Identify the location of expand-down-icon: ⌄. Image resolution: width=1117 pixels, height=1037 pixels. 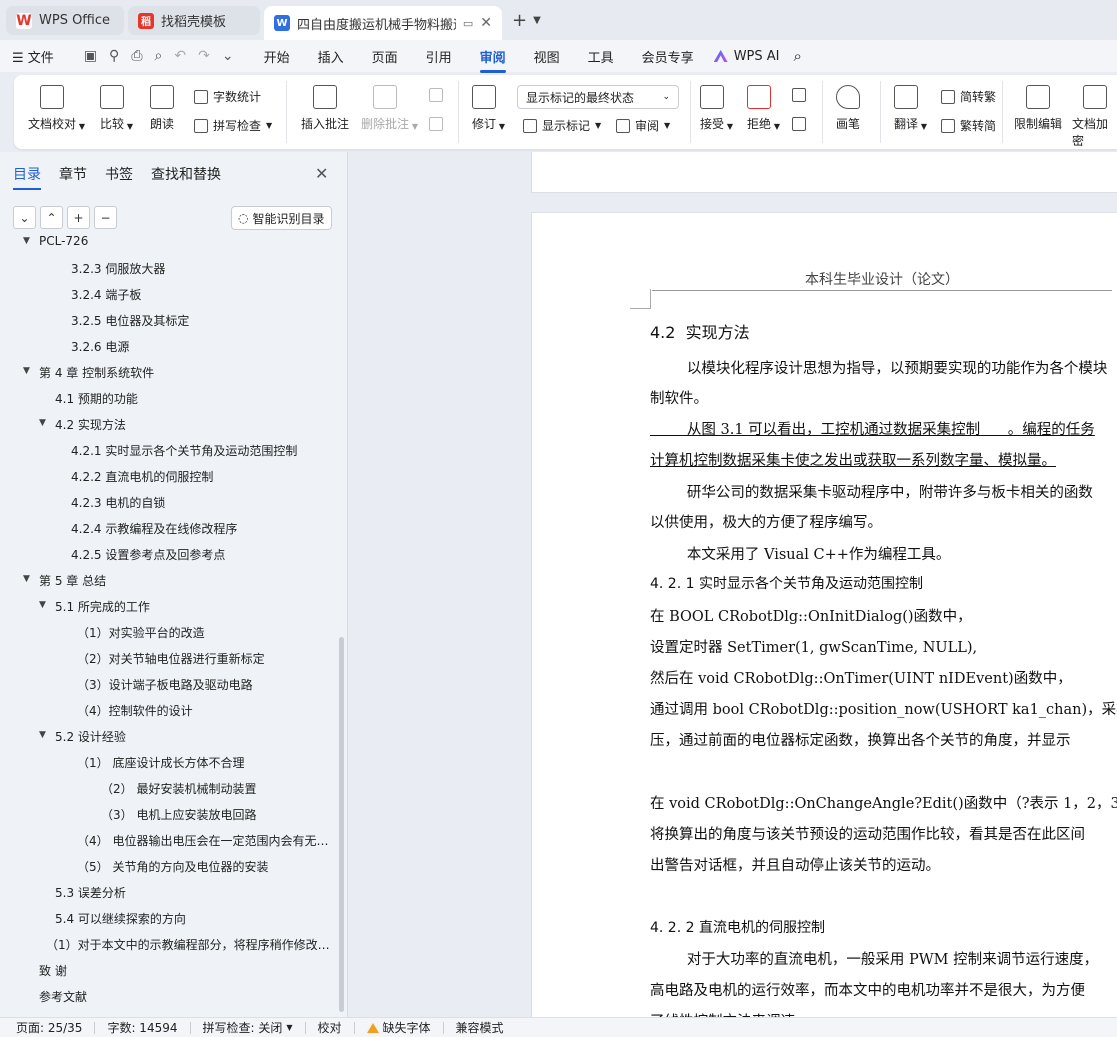
(24, 217).